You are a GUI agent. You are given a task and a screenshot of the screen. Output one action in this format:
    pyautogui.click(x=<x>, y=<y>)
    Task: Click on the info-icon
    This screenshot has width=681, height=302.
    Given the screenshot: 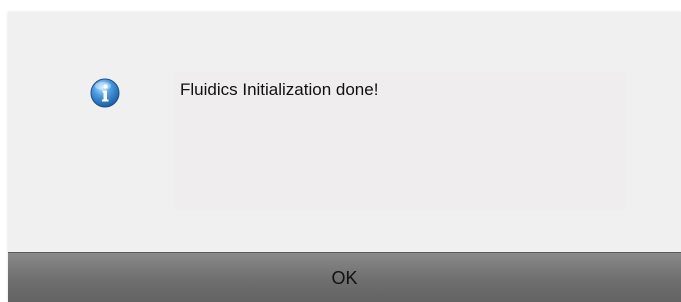 What is the action you would take?
    pyautogui.click(x=105, y=93)
    